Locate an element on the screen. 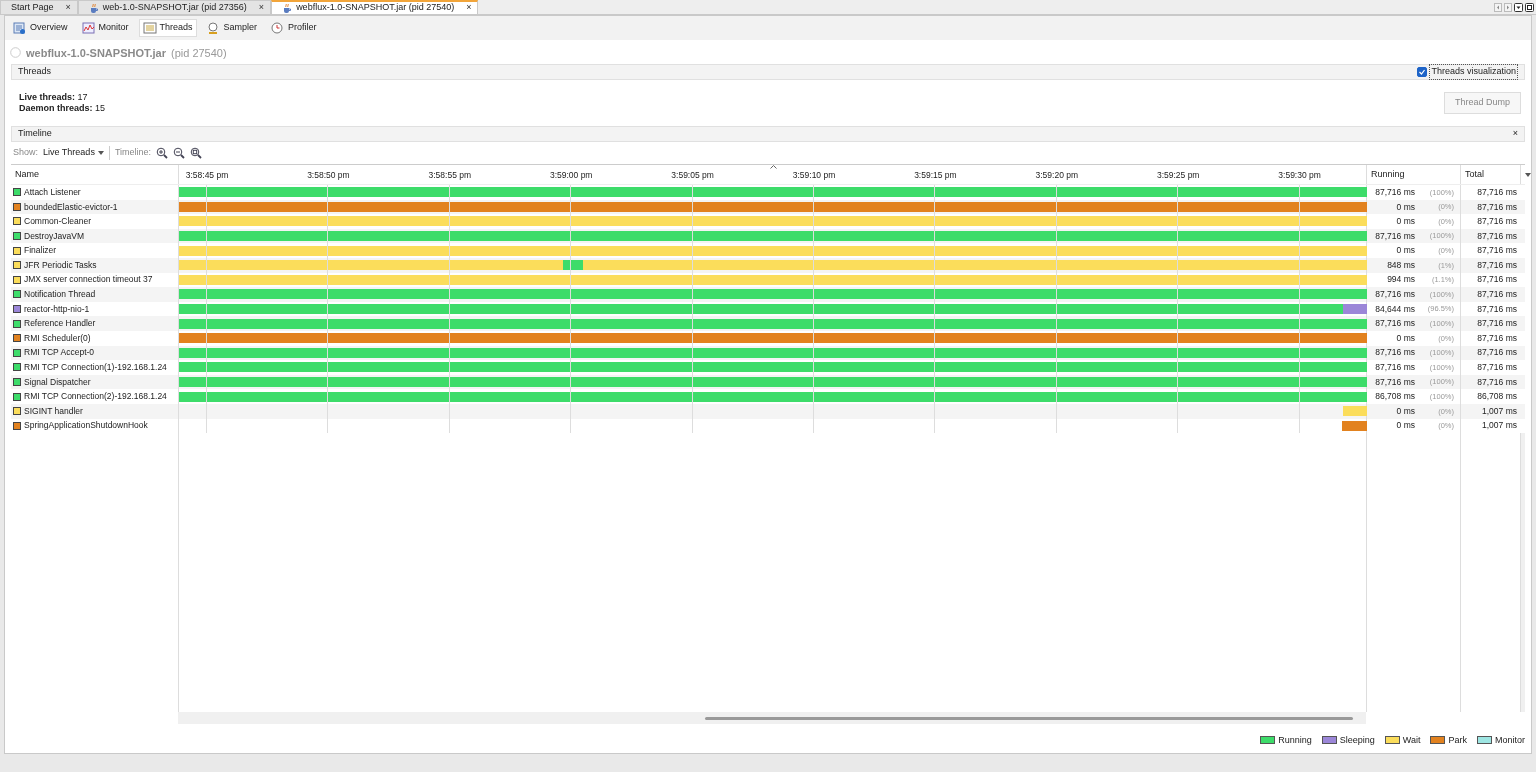 Image resolution: width=1536 pixels, height=772 pixels. checkbox-label: Threads visualization is located at coordinates (1473, 72).